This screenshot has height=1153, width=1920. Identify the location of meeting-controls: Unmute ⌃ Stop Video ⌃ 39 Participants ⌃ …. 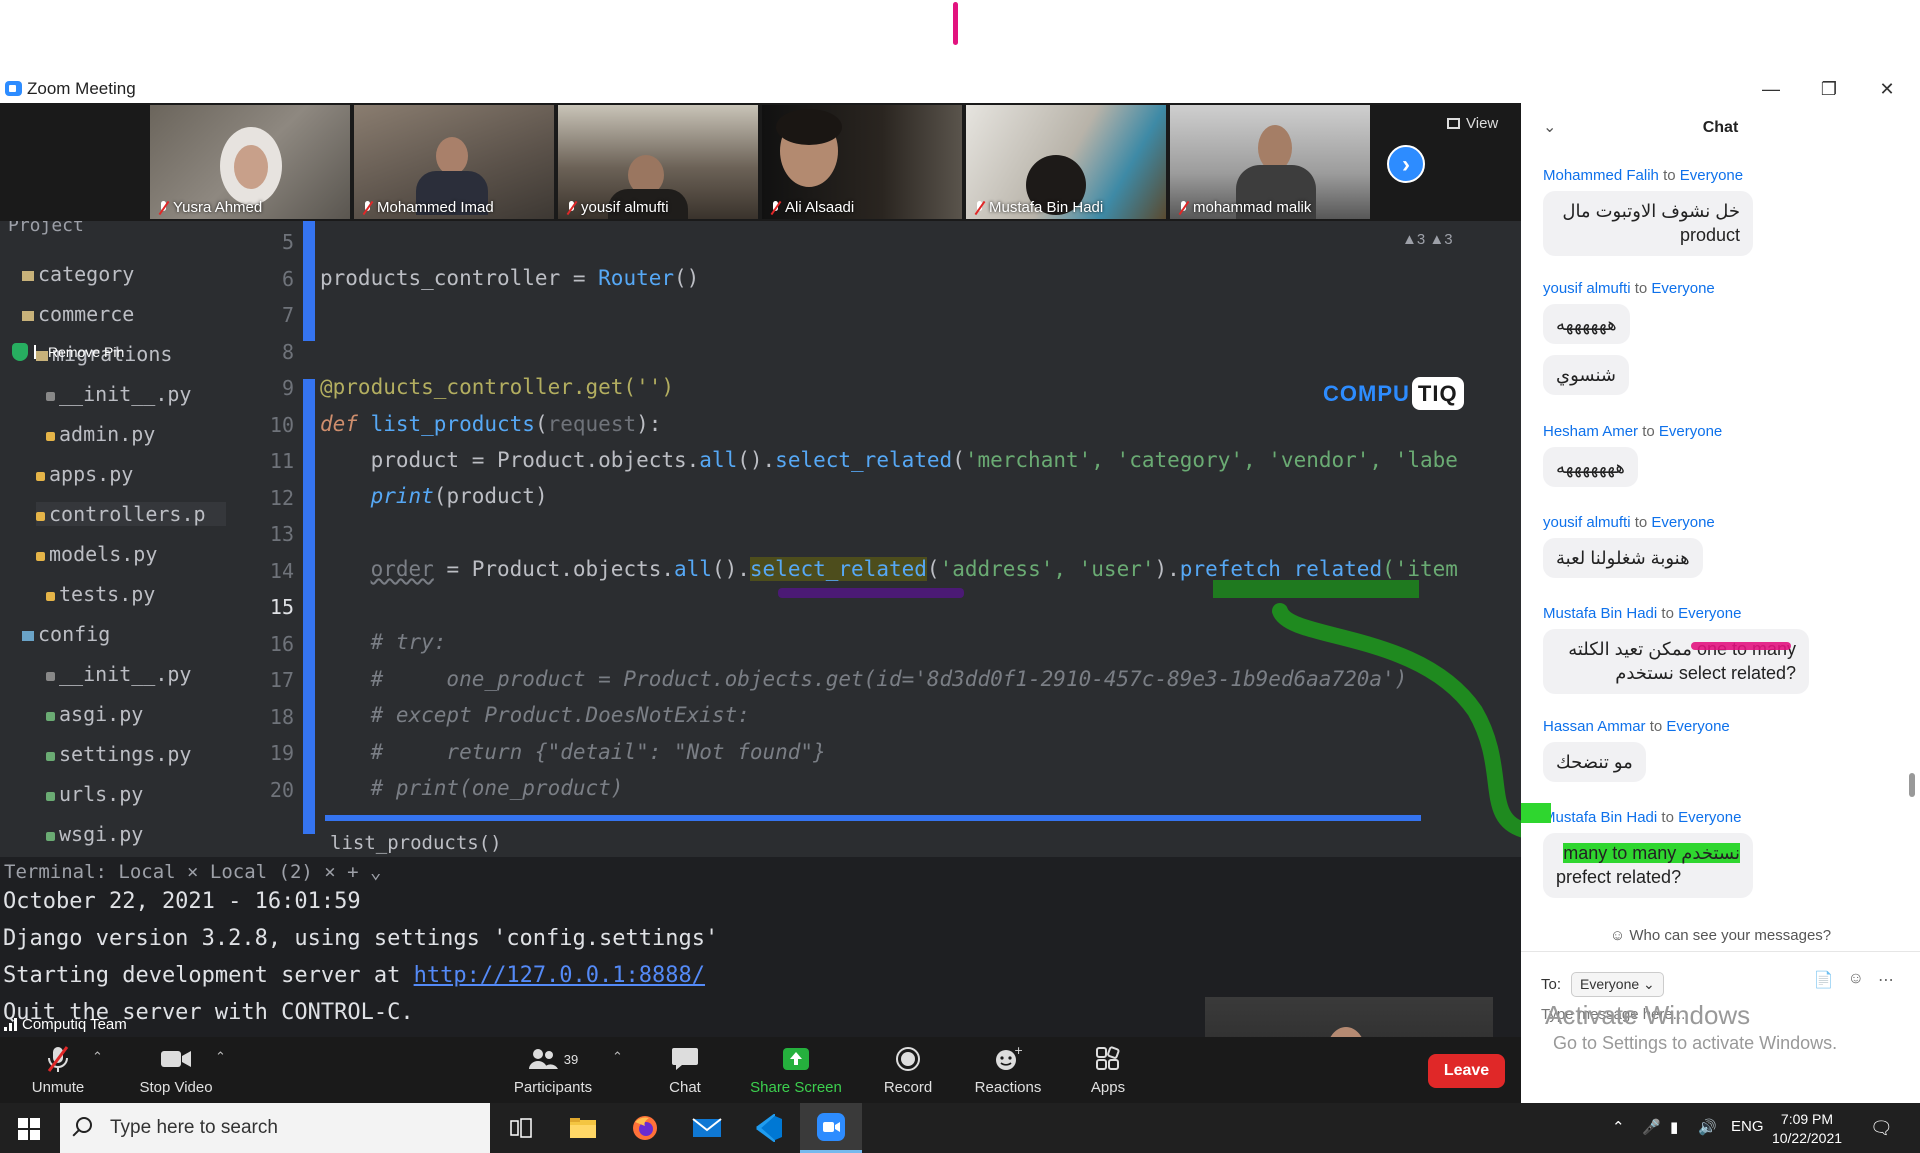
(760, 1070).